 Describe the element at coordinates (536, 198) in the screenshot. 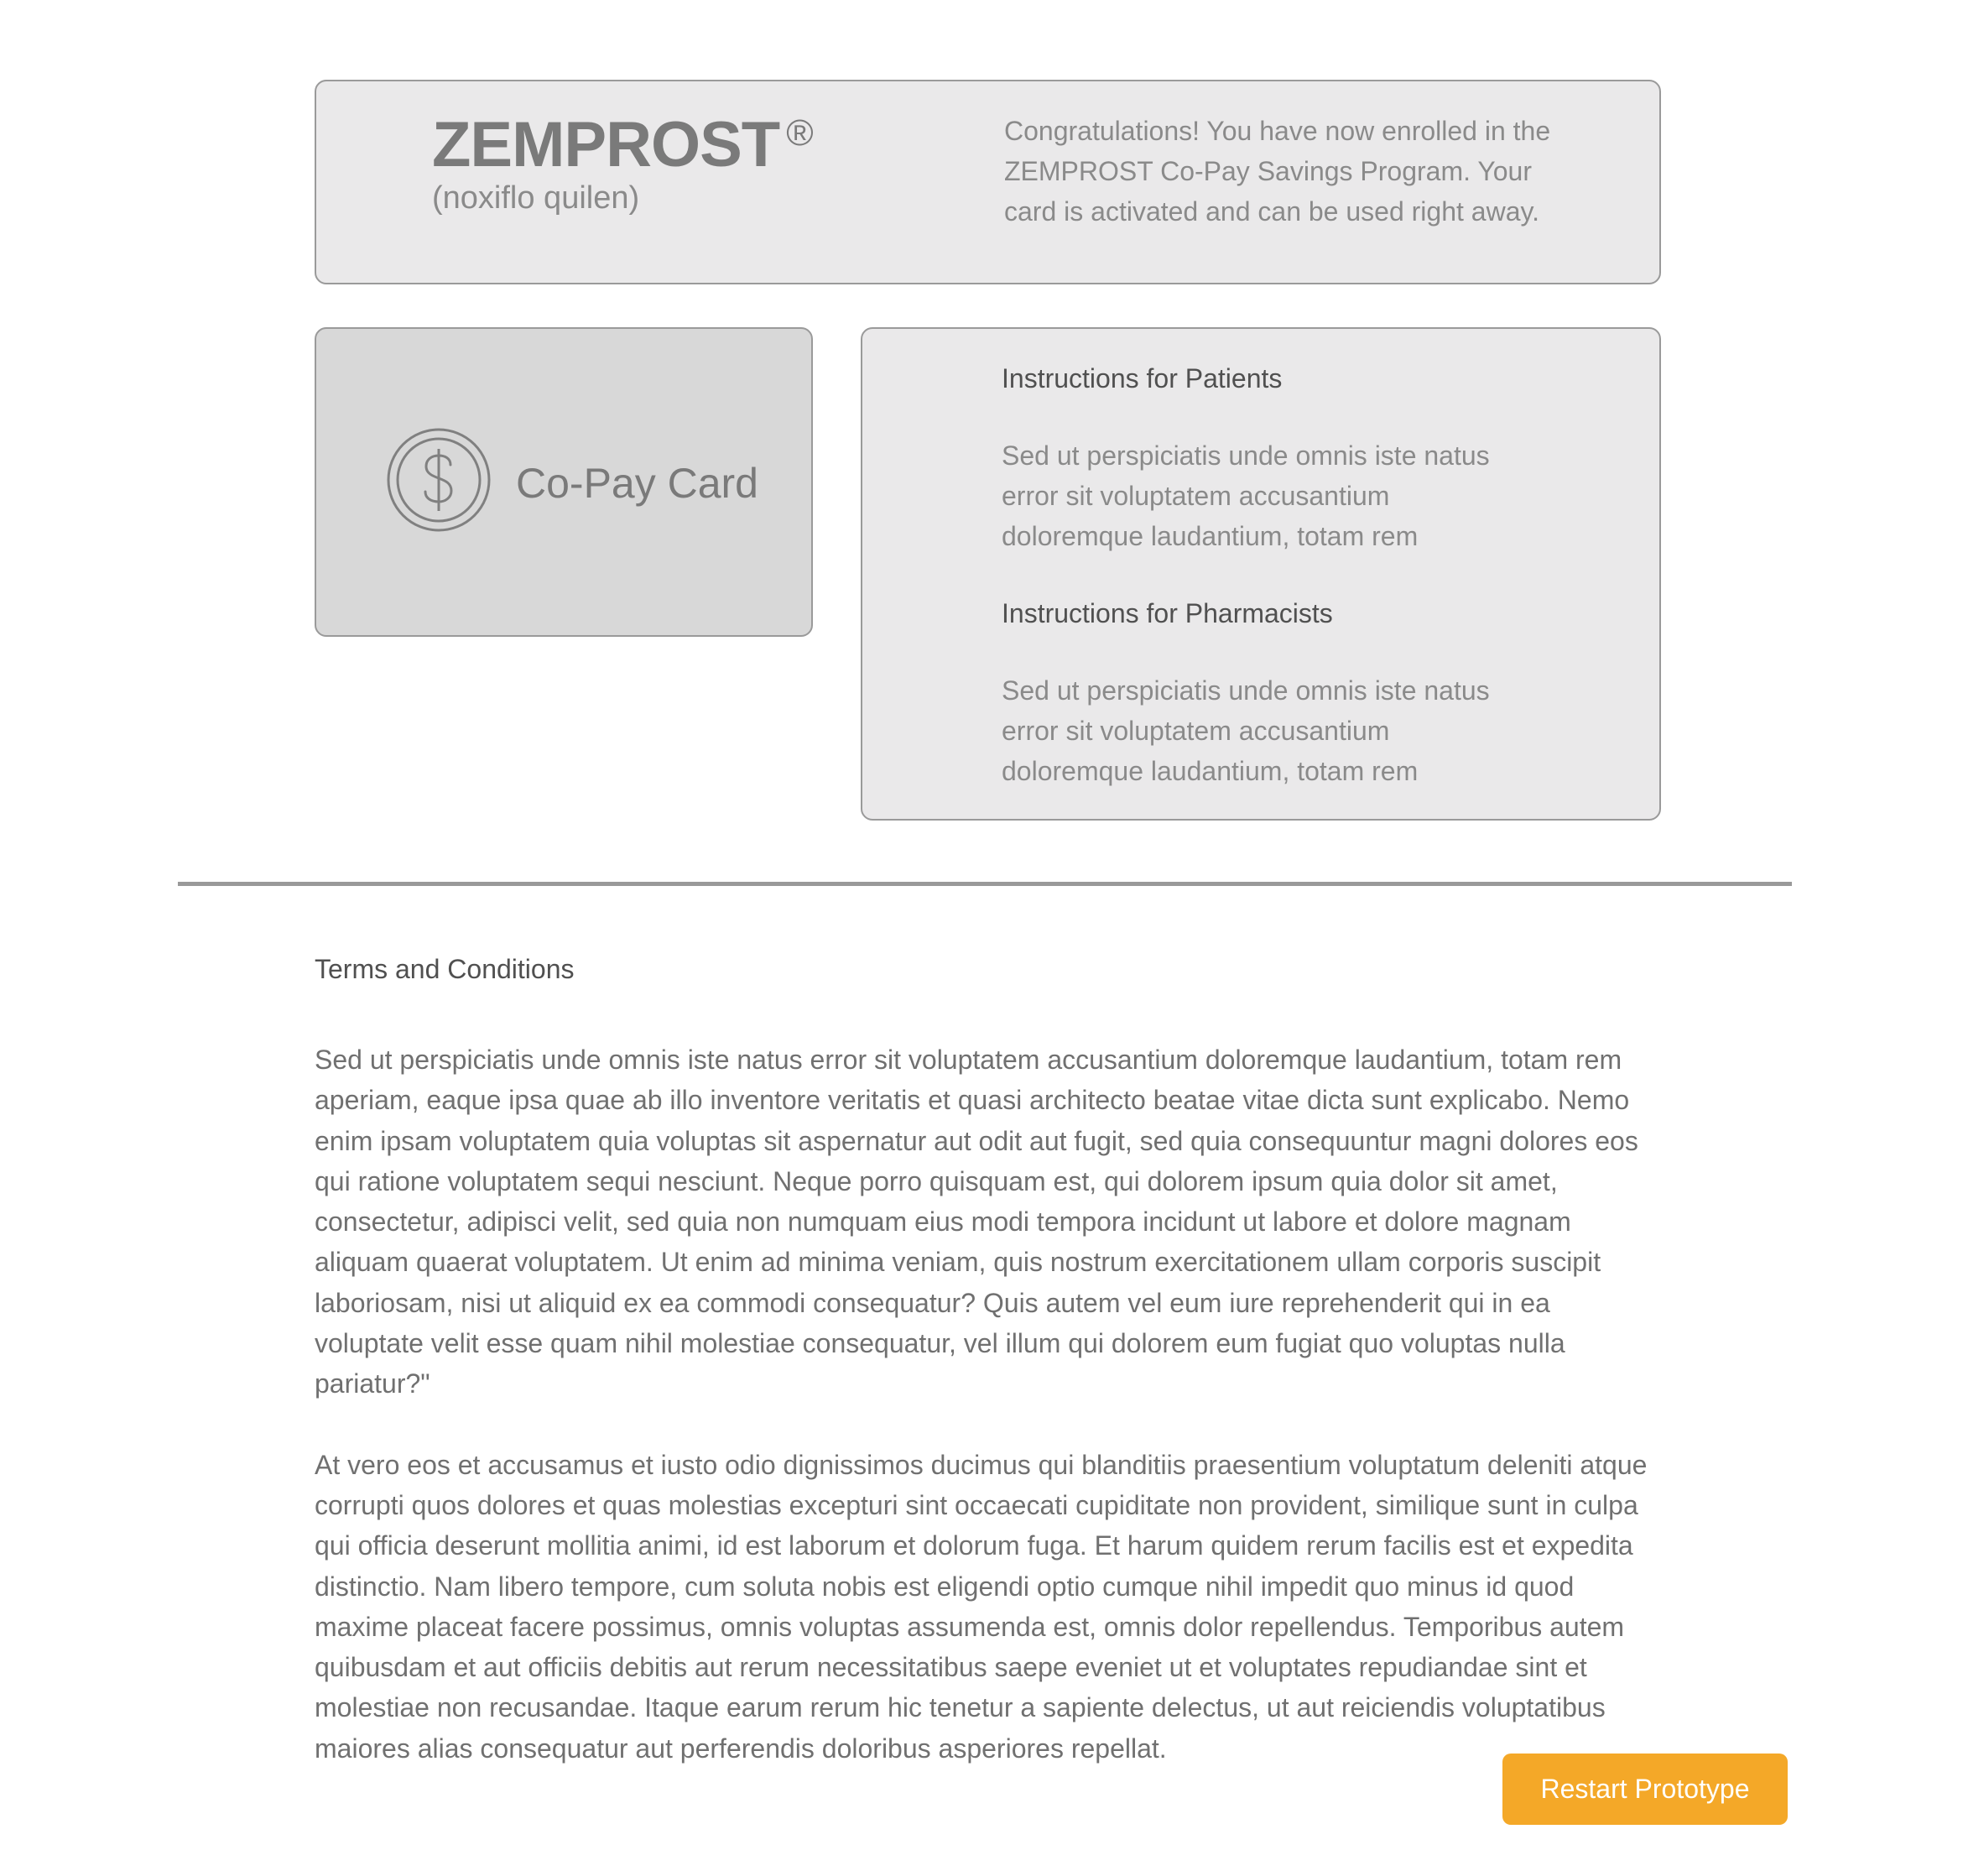

I see `brand-generic-name: (noxiflo quilen)` at that location.